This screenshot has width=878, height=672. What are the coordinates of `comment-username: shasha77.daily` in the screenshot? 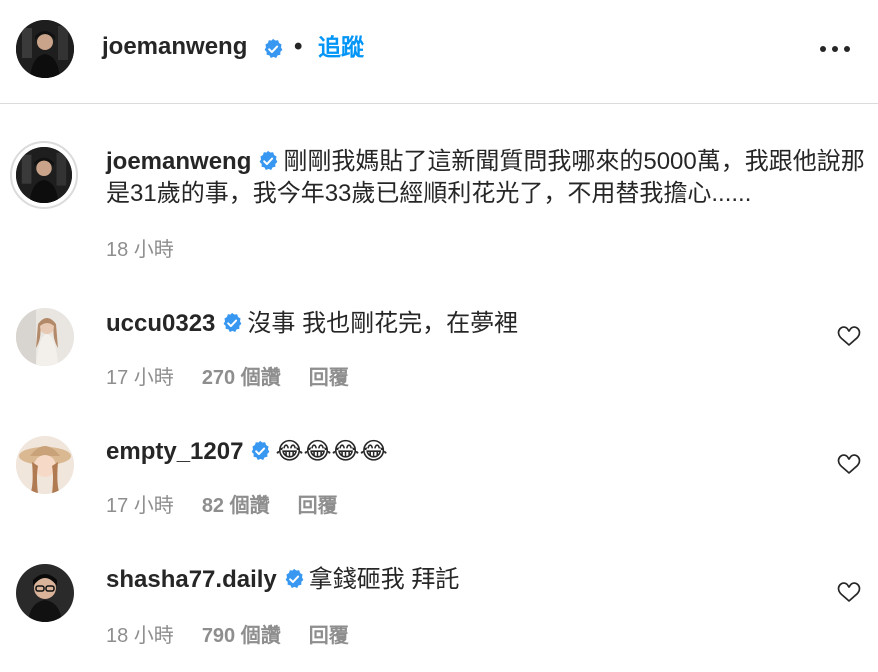 It's located at (191, 579).